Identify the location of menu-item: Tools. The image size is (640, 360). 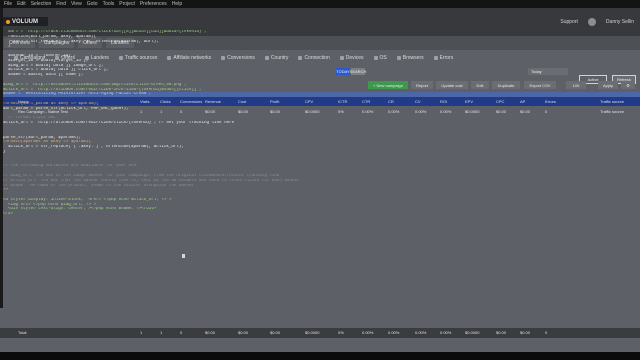
(109, 4).